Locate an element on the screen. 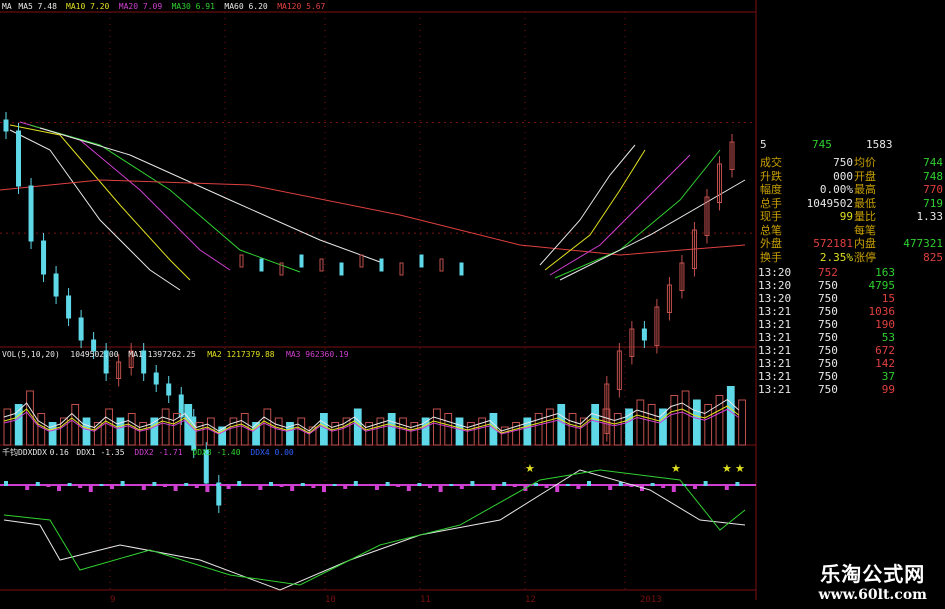 This screenshot has width=945, height=609. legend-label: 0.16 is located at coordinates (59, 452).